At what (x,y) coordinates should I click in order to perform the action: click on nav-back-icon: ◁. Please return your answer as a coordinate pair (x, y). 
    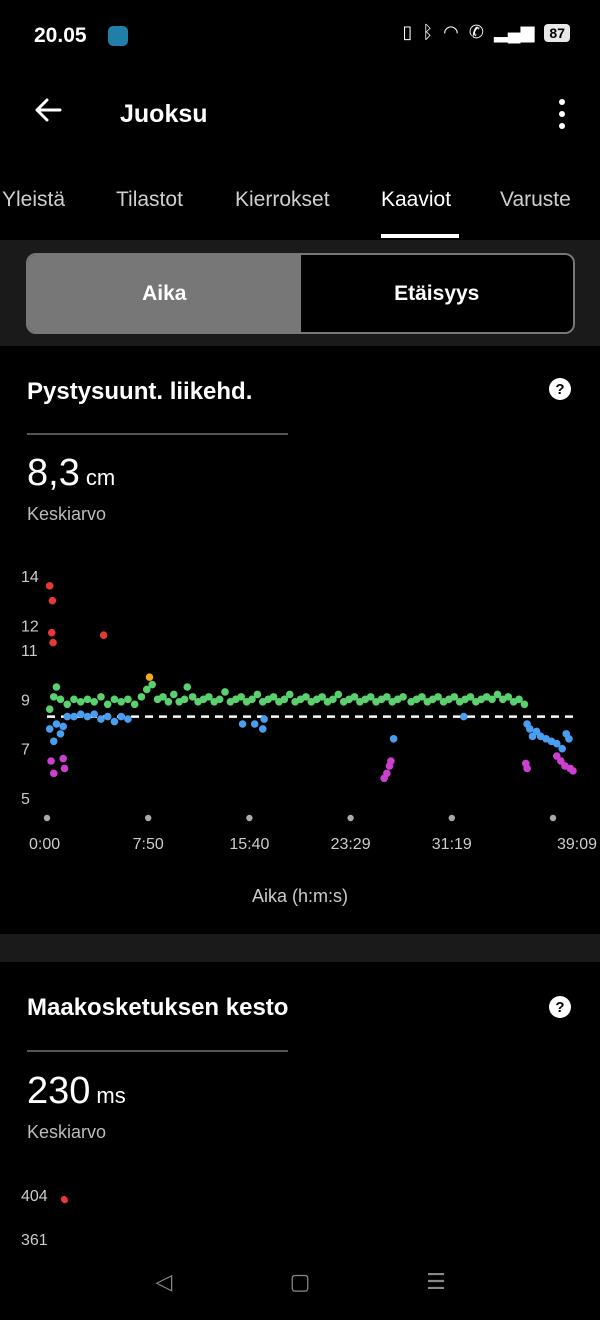
    Looking at the image, I should click on (164, 1282).